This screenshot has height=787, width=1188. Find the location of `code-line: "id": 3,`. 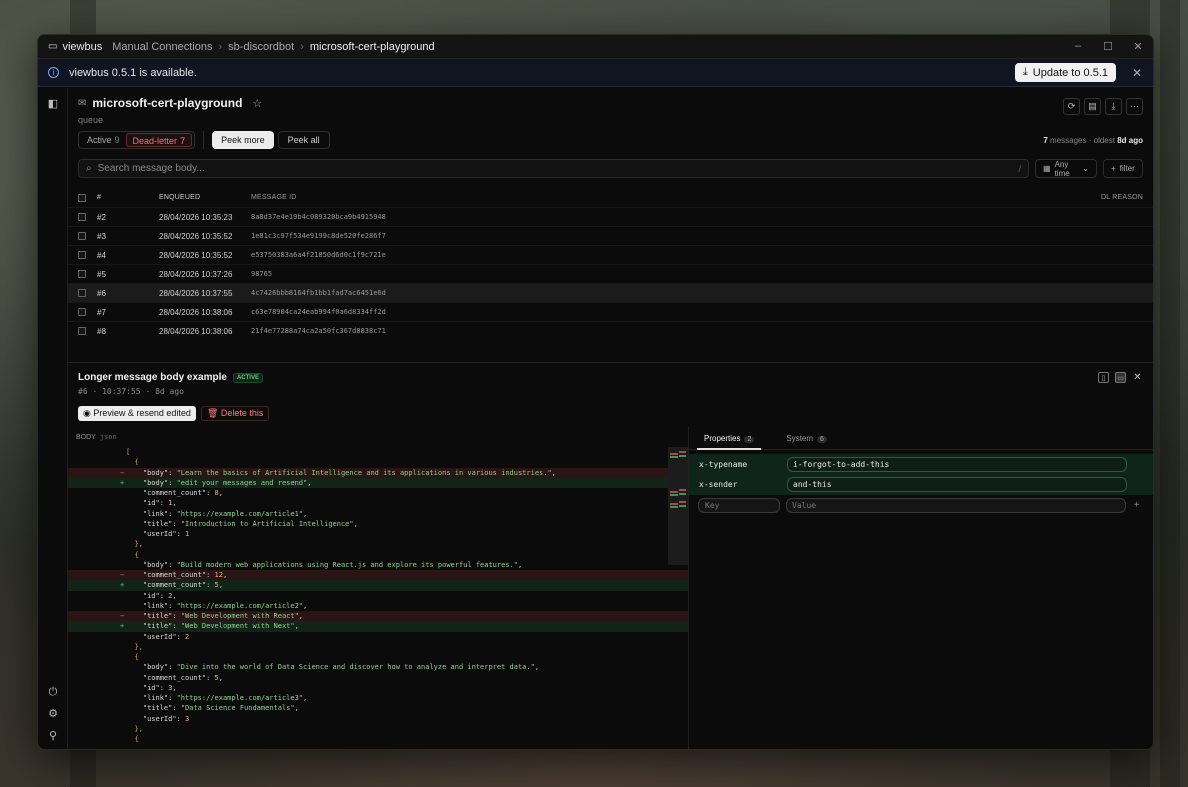

code-line: "id": 3, is located at coordinates (159, 687).